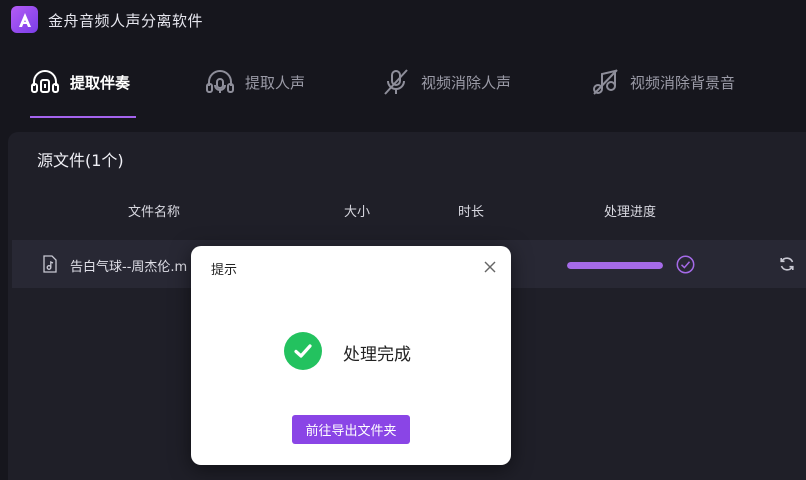 This screenshot has width=806, height=480. What do you see at coordinates (357, 212) in the screenshot?
I see `column-header-size: 大小` at bounding box center [357, 212].